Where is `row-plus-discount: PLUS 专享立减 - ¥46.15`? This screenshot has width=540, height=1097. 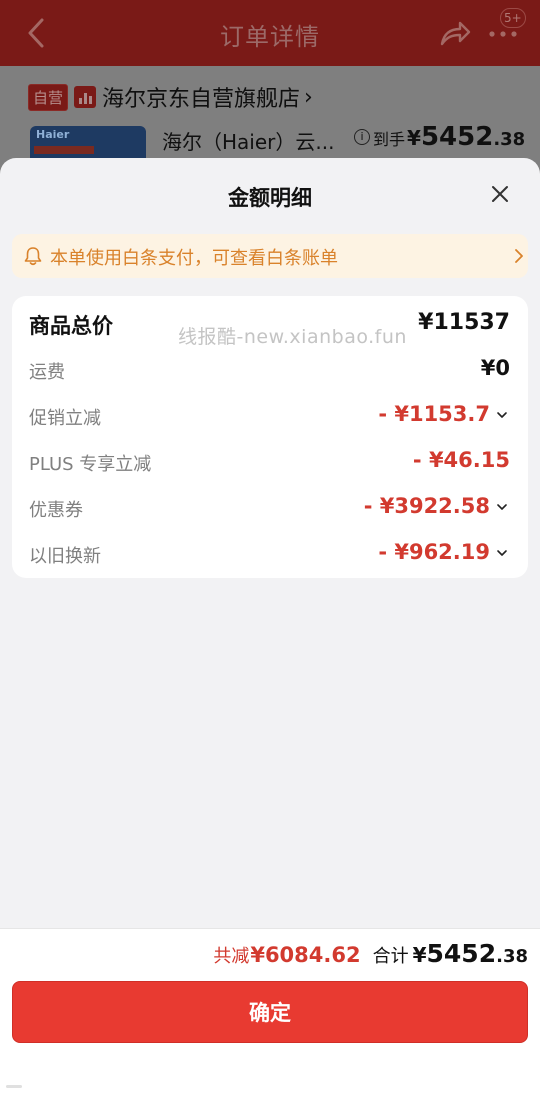 row-plus-discount: PLUS 专享立减 - ¥46.15 is located at coordinates (270, 462).